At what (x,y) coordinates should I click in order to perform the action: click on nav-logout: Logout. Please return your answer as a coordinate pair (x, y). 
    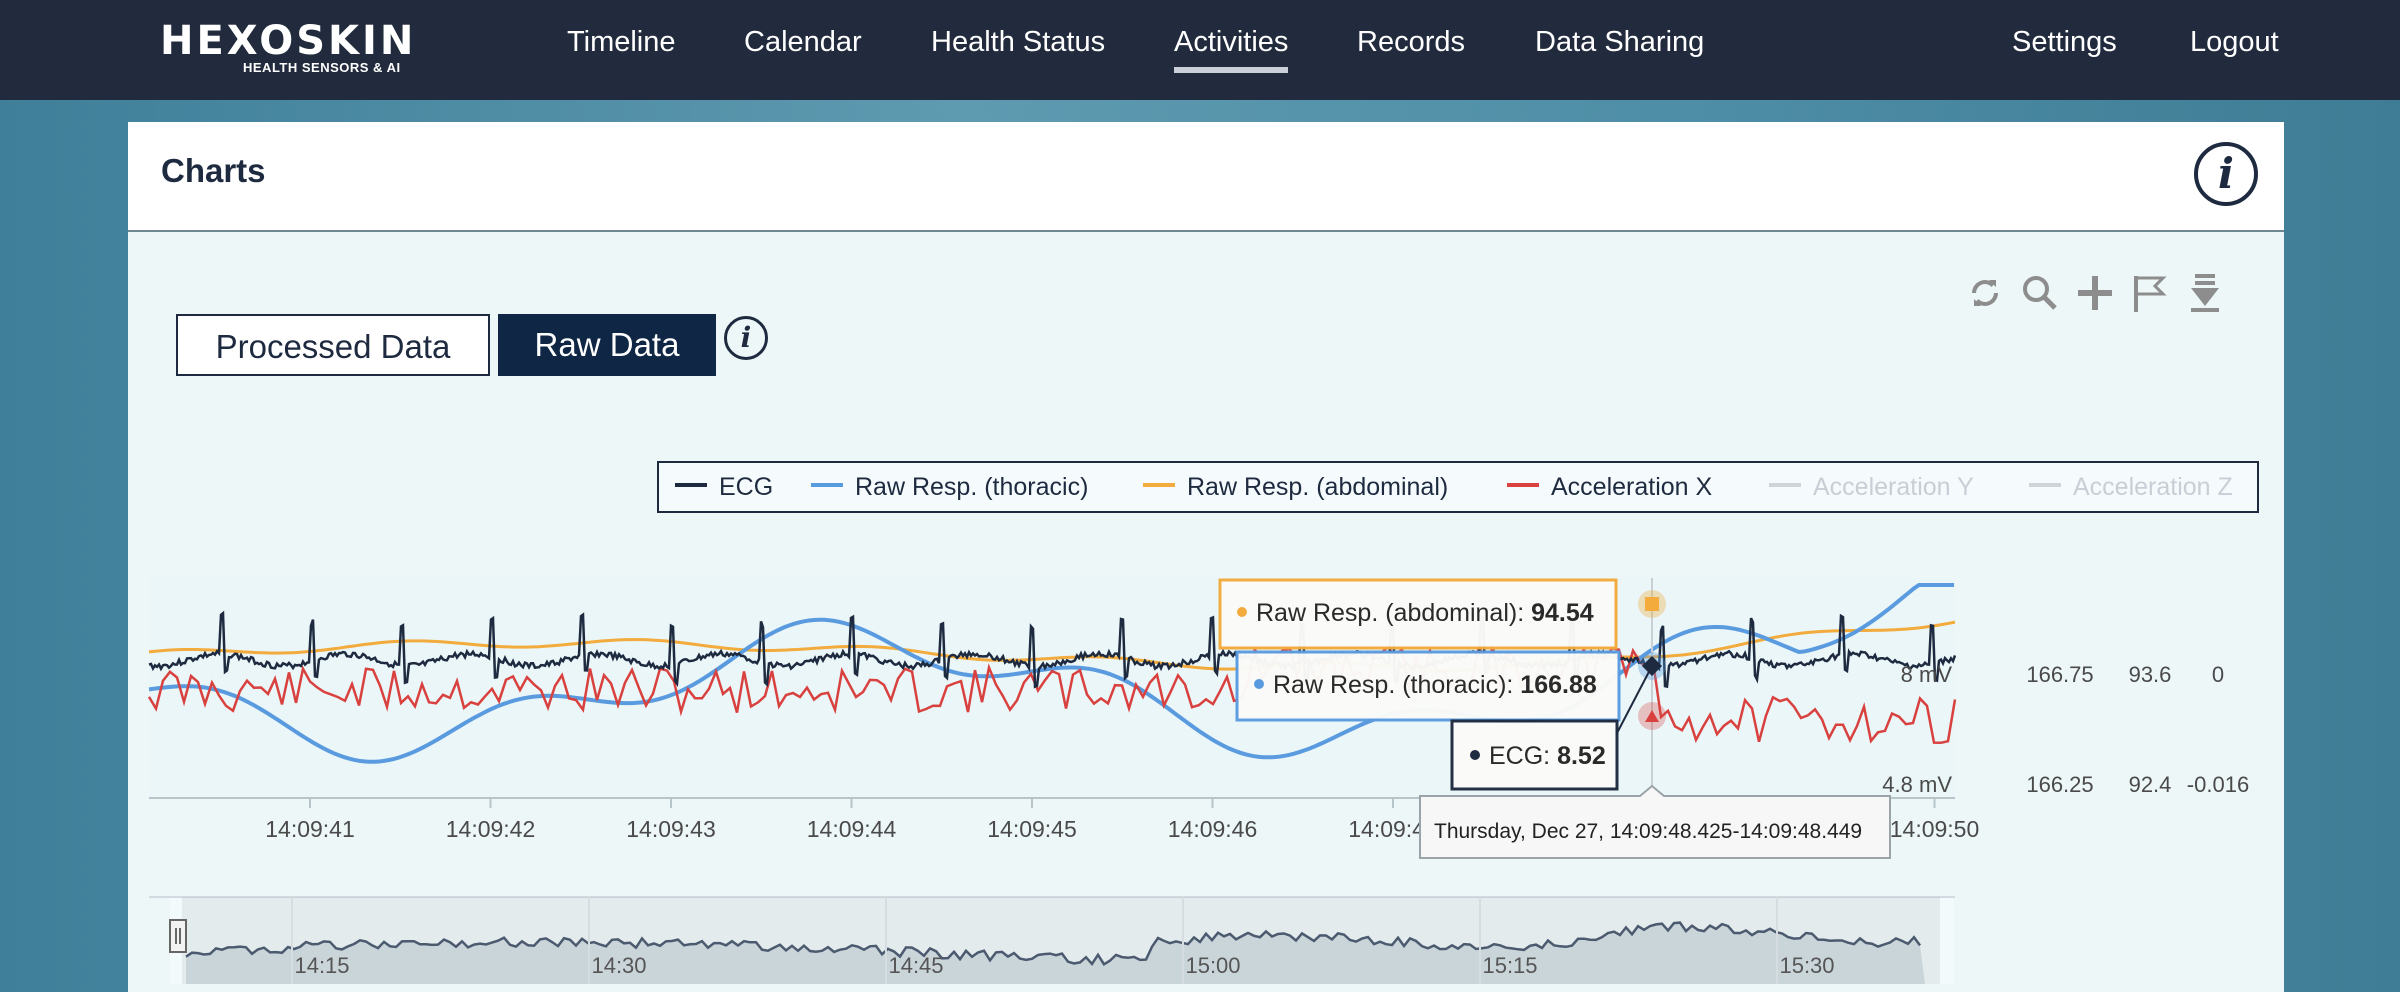
    Looking at the image, I should click on (2234, 42).